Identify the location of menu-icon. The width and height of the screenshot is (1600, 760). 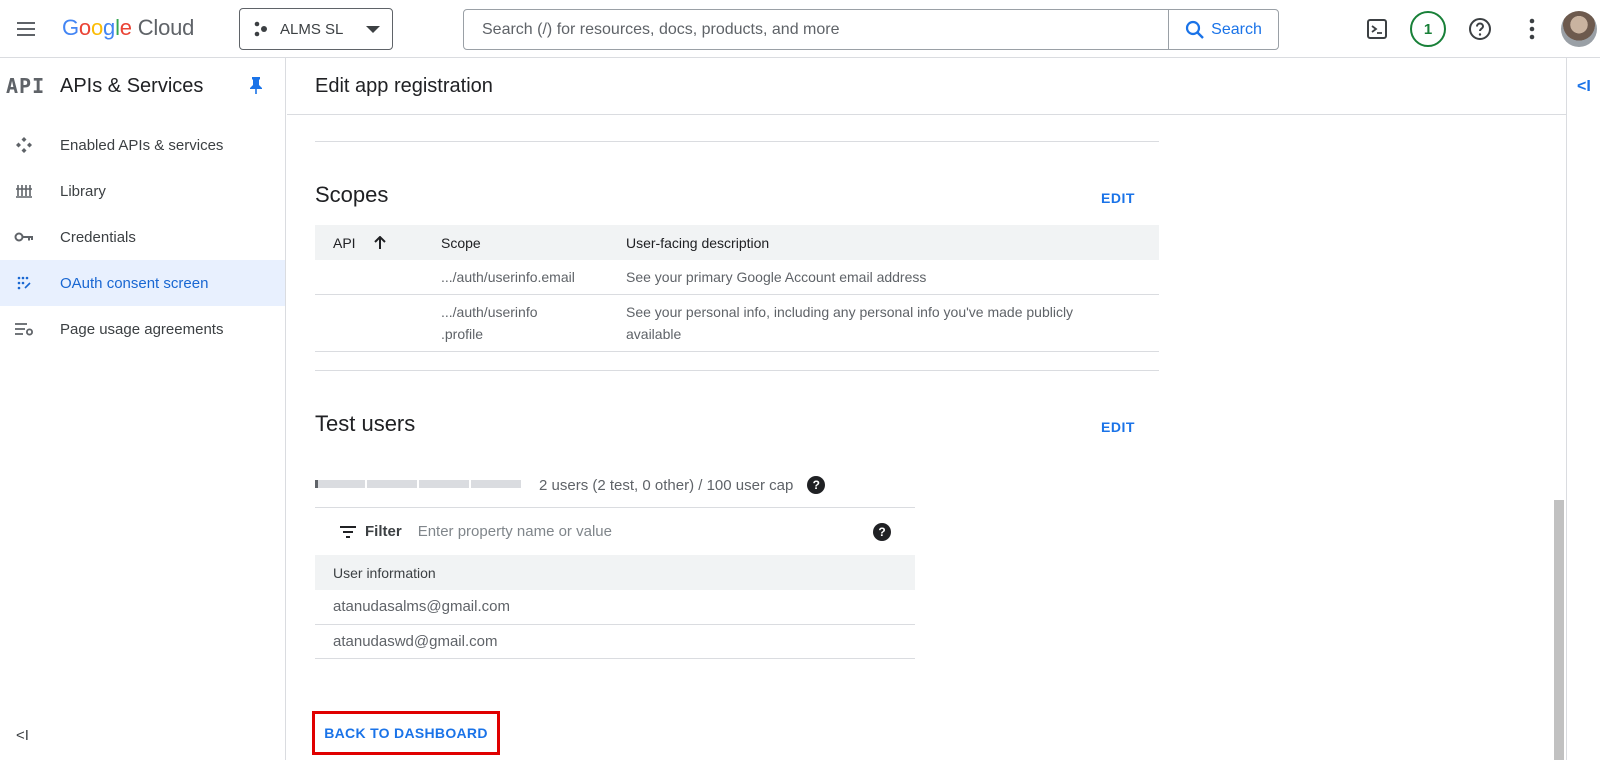
(26, 29).